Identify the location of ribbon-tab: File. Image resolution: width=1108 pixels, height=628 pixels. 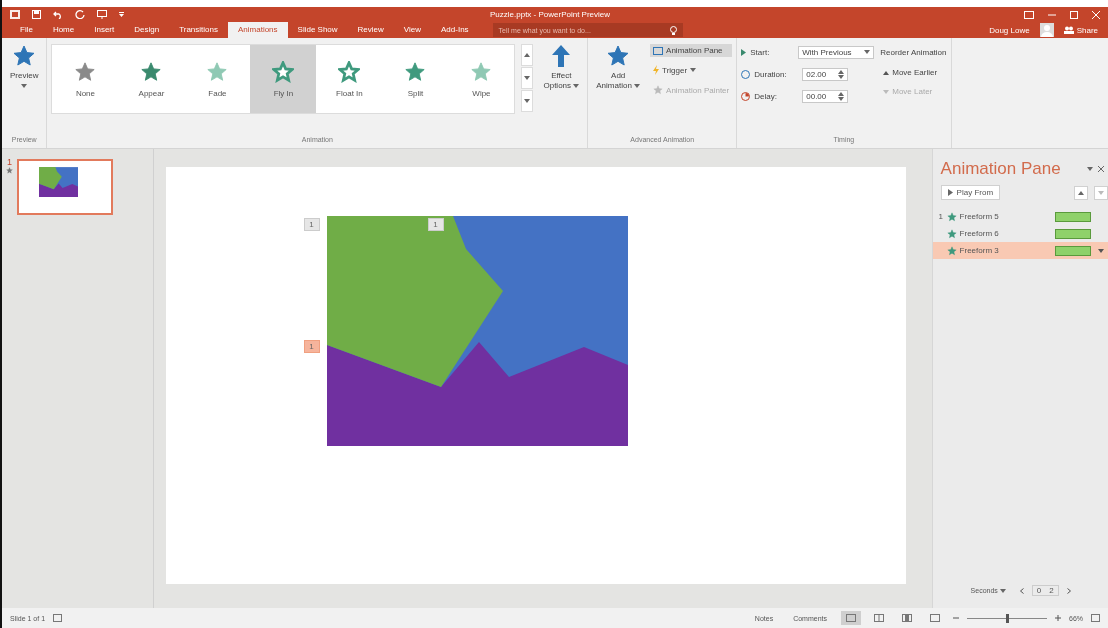
(26, 30).